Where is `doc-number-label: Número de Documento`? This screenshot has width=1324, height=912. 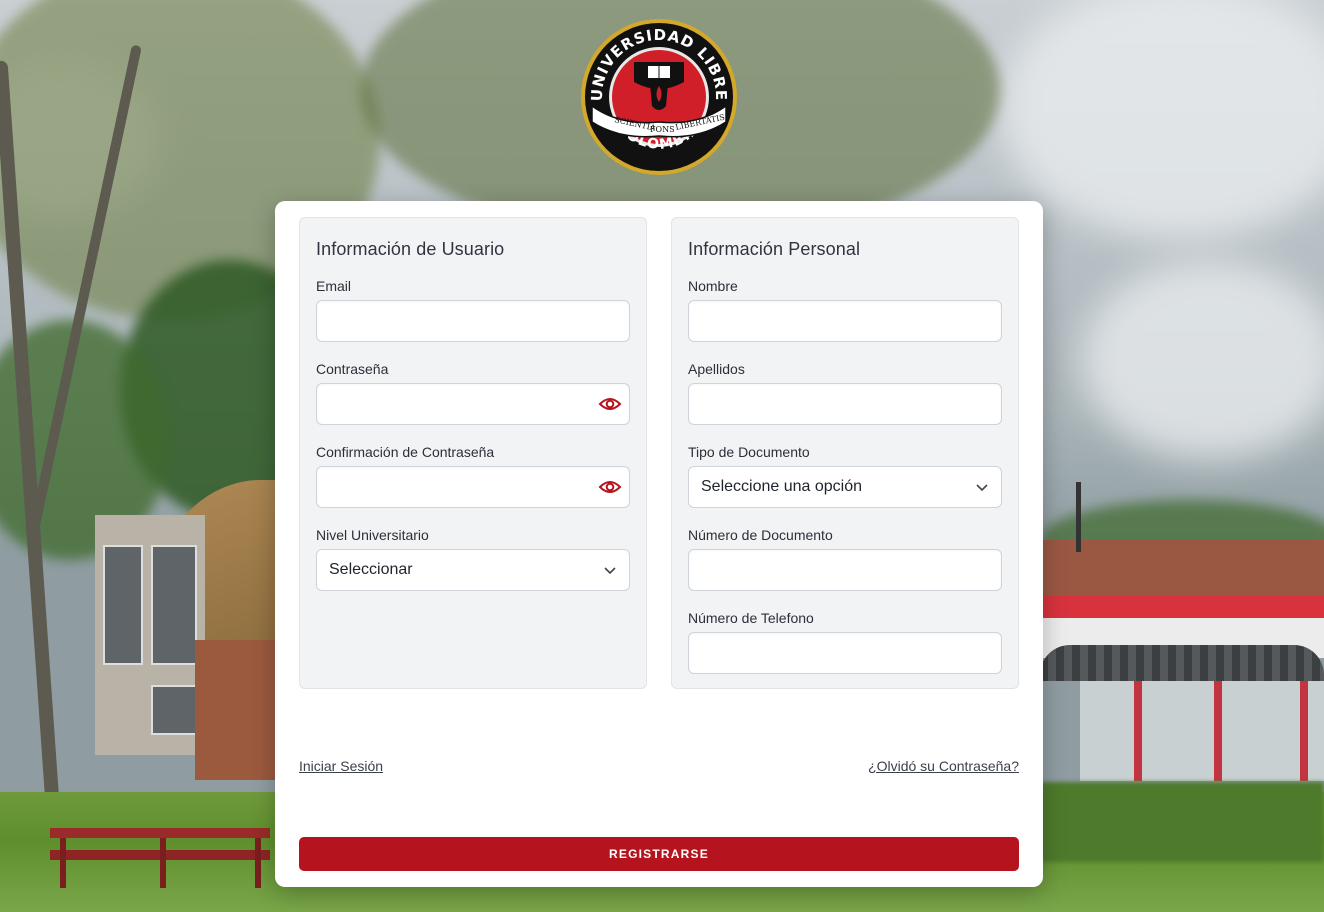 doc-number-label: Número de Documento is located at coordinates (760, 535).